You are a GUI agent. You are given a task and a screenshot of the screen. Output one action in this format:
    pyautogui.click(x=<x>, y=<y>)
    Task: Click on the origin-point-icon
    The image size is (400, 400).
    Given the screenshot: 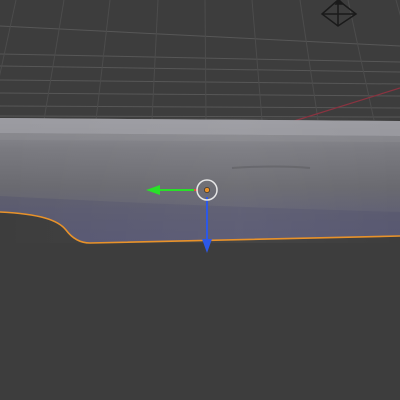 What is the action you would take?
    pyautogui.click(x=207, y=190)
    